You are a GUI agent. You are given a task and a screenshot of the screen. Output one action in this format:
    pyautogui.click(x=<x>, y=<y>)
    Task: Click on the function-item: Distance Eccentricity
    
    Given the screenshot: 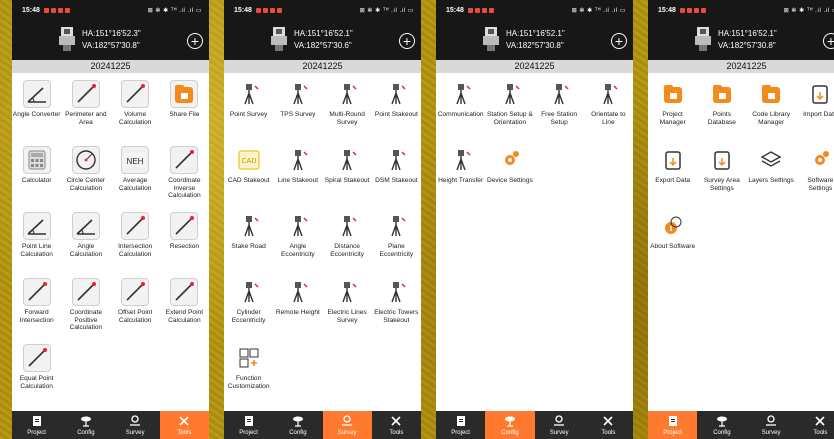 What is the action you would take?
    pyautogui.click(x=347, y=239)
    